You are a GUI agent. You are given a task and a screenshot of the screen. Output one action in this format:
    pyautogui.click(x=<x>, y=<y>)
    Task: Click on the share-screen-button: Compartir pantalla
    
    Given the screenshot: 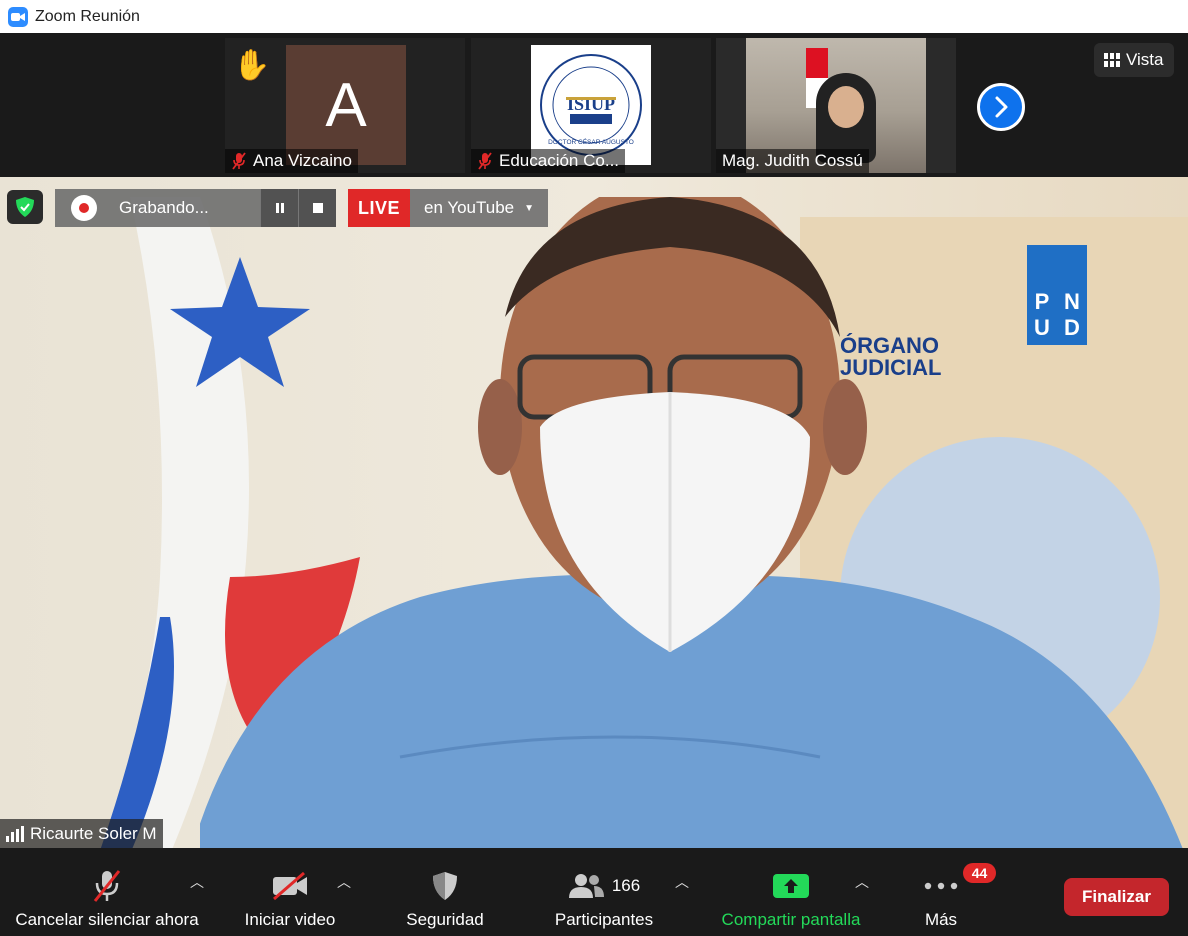 What is the action you would take?
    pyautogui.click(x=791, y=892)
    